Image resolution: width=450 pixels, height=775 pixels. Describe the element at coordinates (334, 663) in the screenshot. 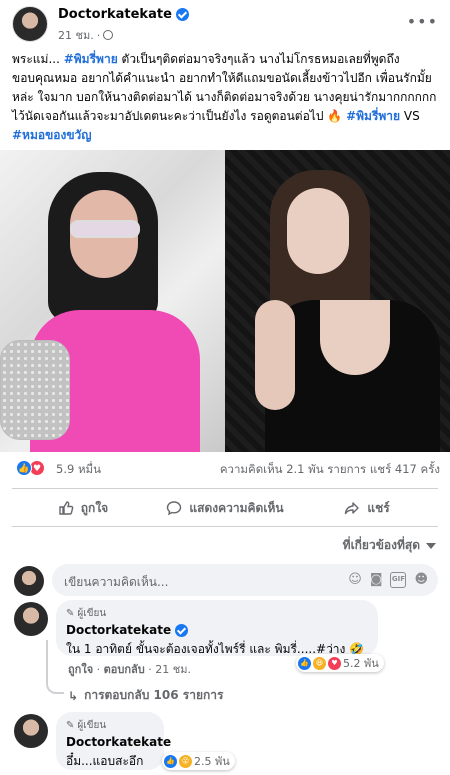

I see `love-reaction-icon: ♥` at that location.